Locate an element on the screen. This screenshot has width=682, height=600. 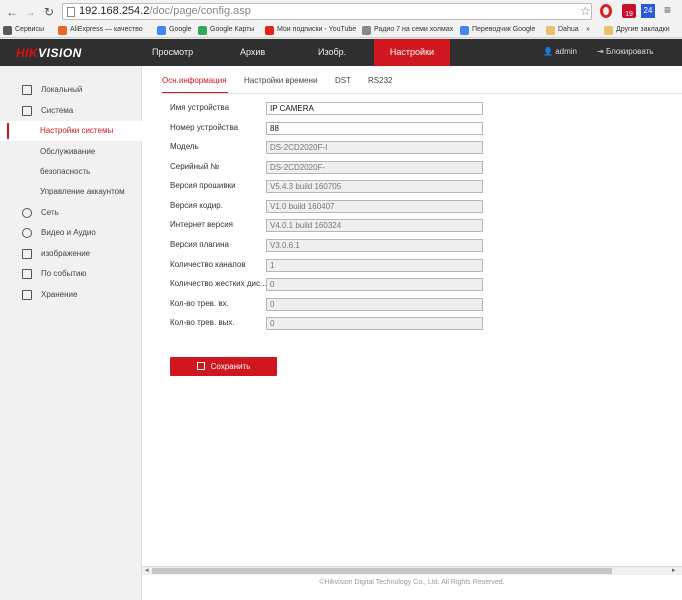
bookmark-google: Google is located at coordinates (174, 30).